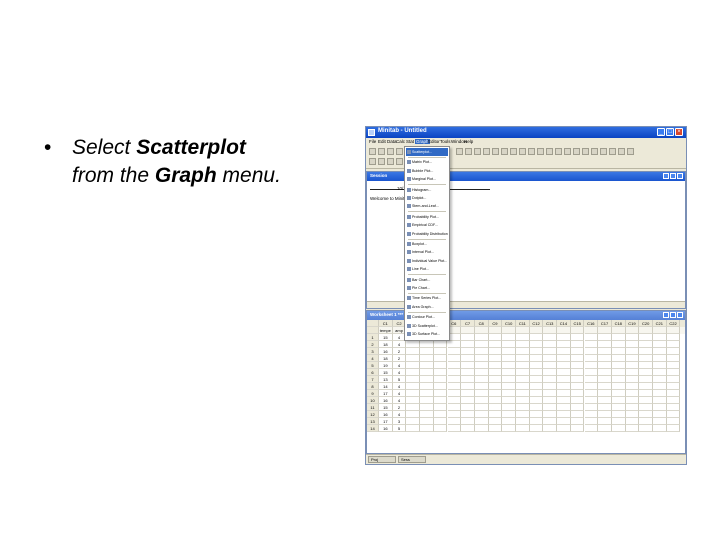 This screenshot has width=720, height=540. What do you see at coordinates (660, 323) in the screenshot?
I see `column-header: C21` at bounding box center [660, 323].